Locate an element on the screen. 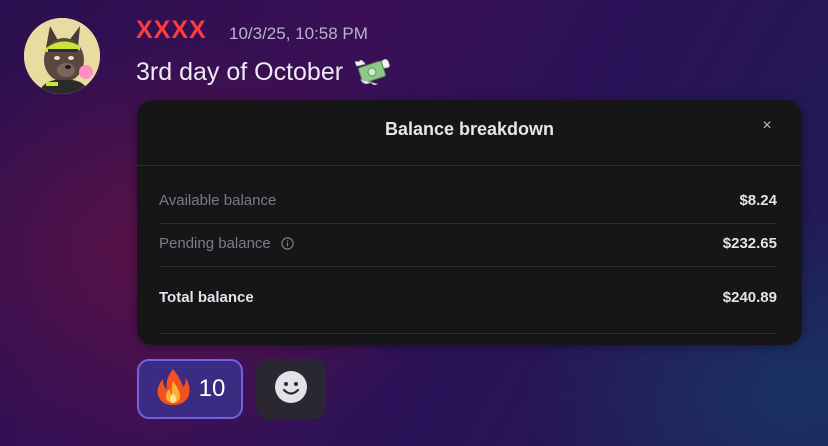 This screenshot has height=446, width=828. fire-reaction-button: 10 is located at coordinates (190, 389).